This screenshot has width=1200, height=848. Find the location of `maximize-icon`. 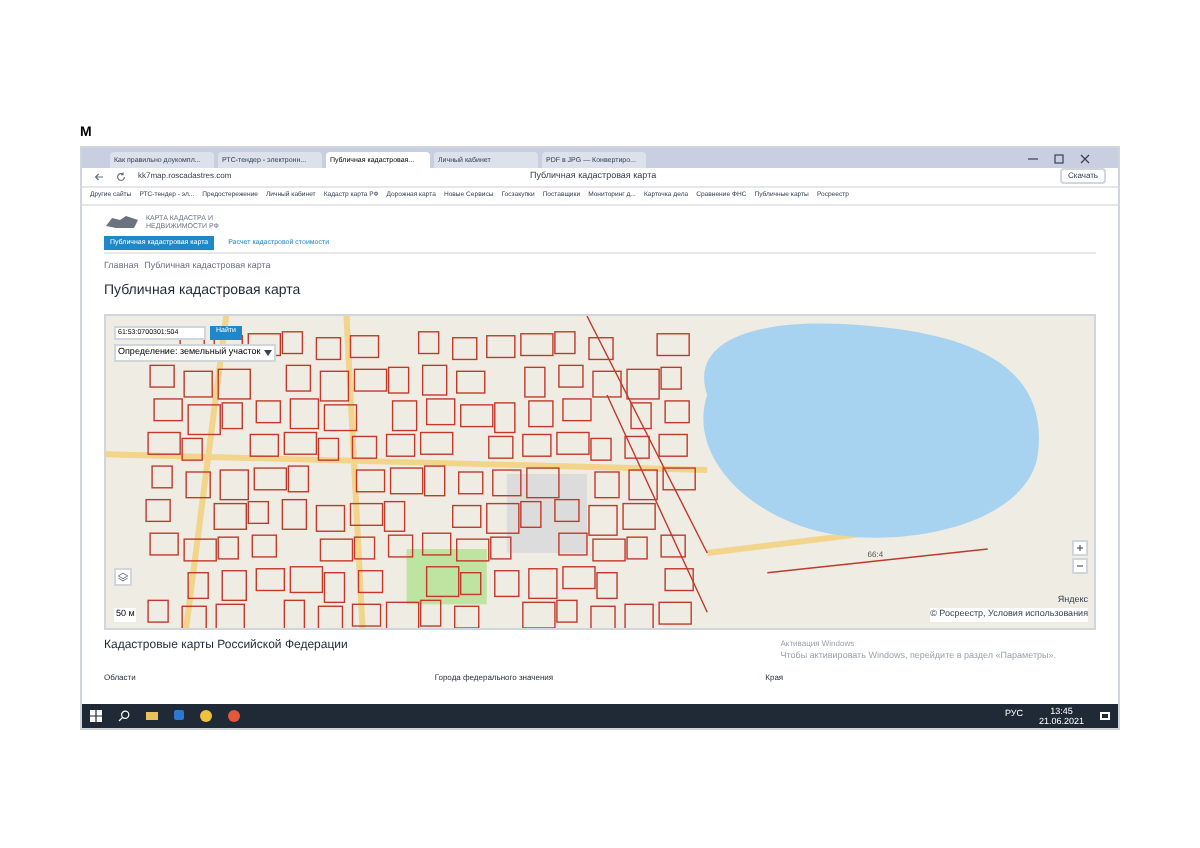

maximize-icon is located at coordinates (1059, 158).